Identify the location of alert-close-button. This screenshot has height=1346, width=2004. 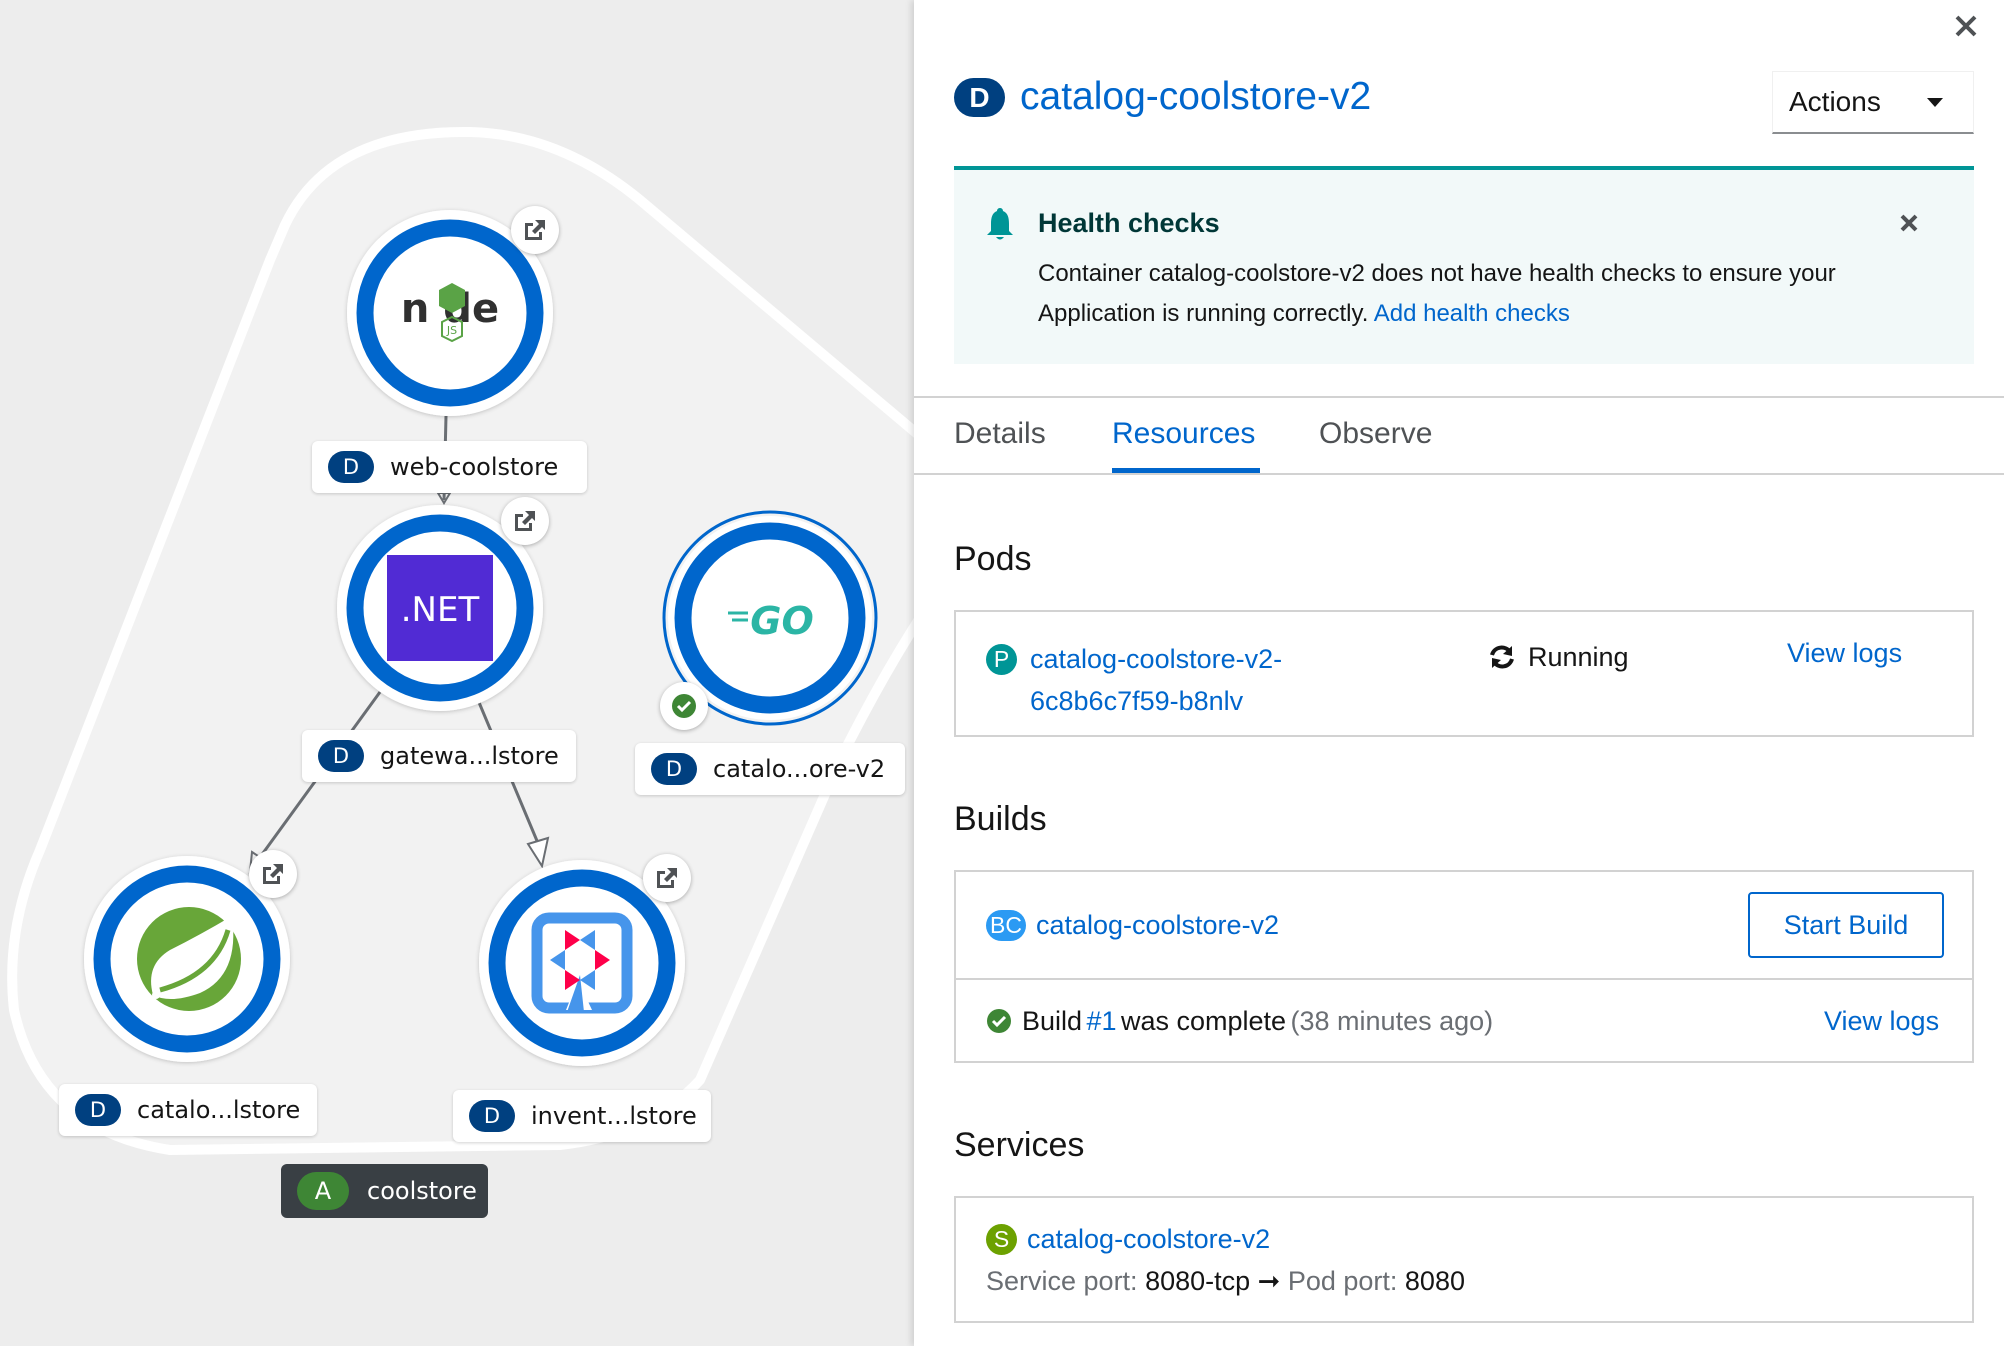
(1909, 223).